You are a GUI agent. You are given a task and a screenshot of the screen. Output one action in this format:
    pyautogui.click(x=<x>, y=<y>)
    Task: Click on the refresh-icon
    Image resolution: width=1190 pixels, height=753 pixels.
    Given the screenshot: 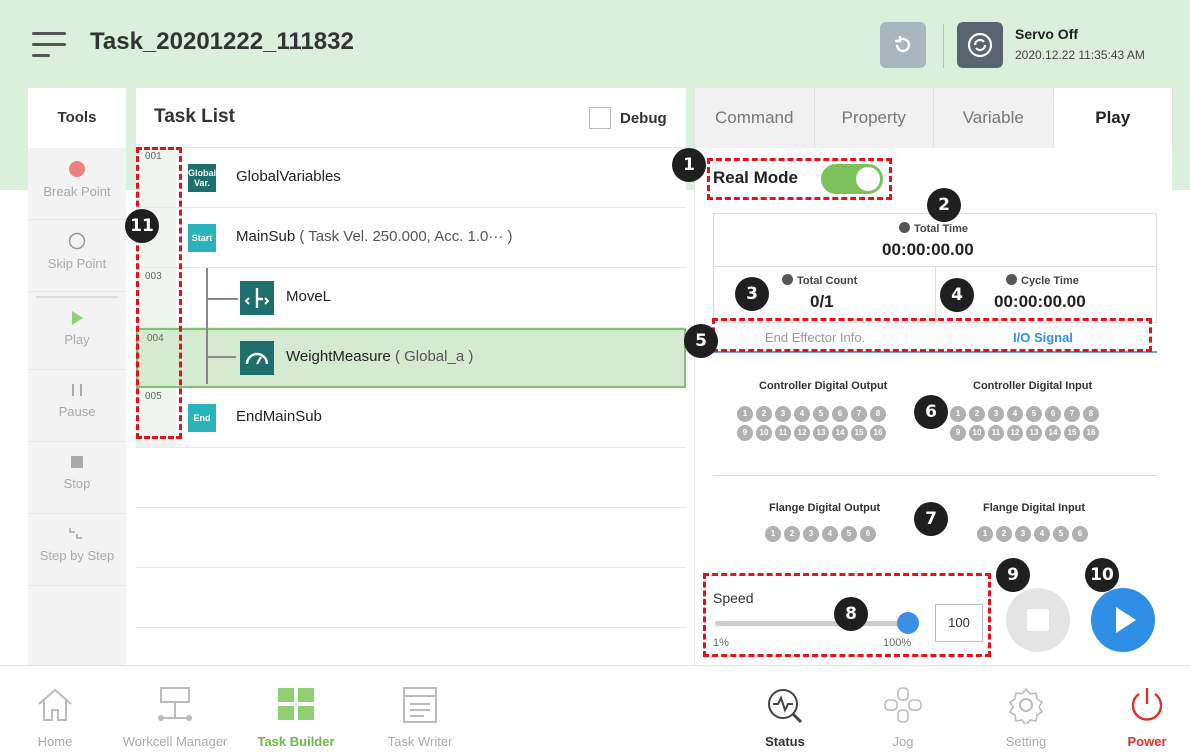 What is the action you would take?
    pyautogui.click(x=903, y=44)
    